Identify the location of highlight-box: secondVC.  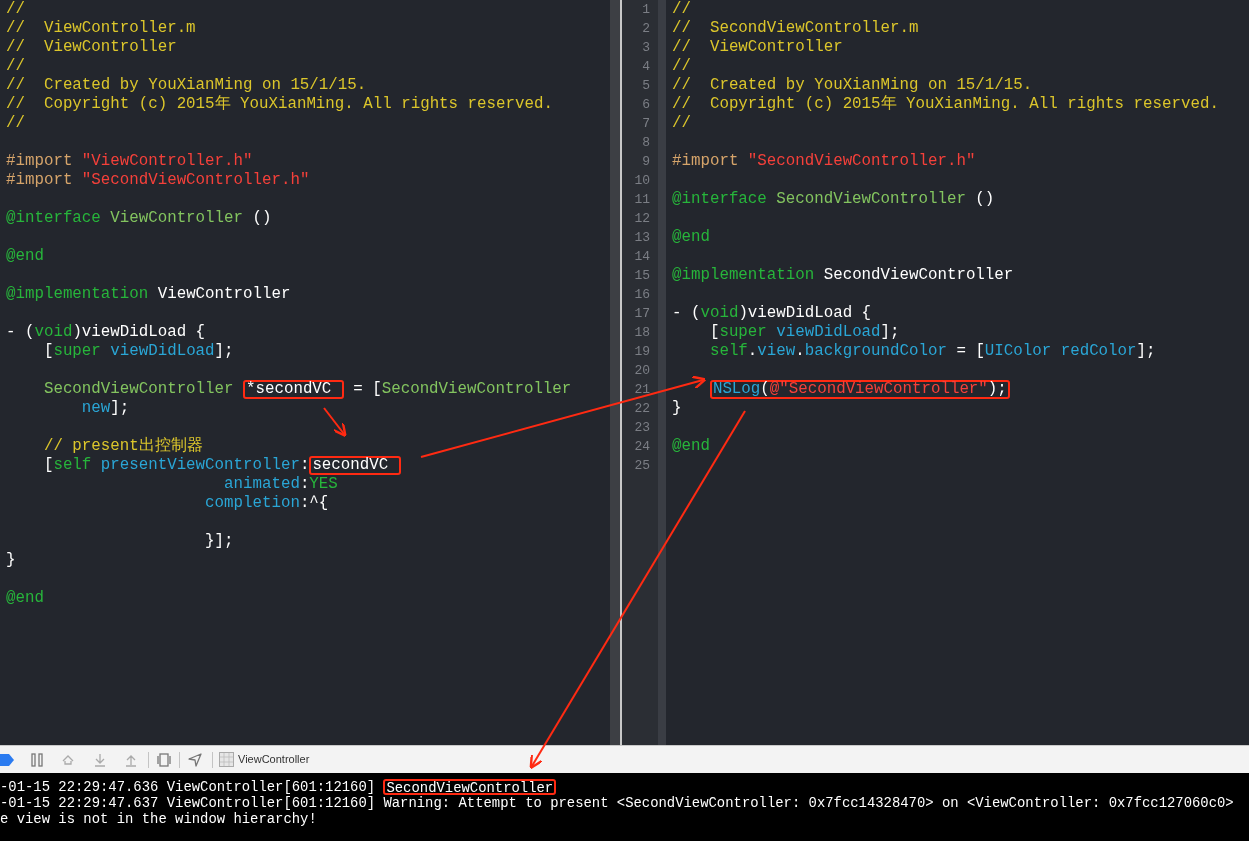
(355, 465).